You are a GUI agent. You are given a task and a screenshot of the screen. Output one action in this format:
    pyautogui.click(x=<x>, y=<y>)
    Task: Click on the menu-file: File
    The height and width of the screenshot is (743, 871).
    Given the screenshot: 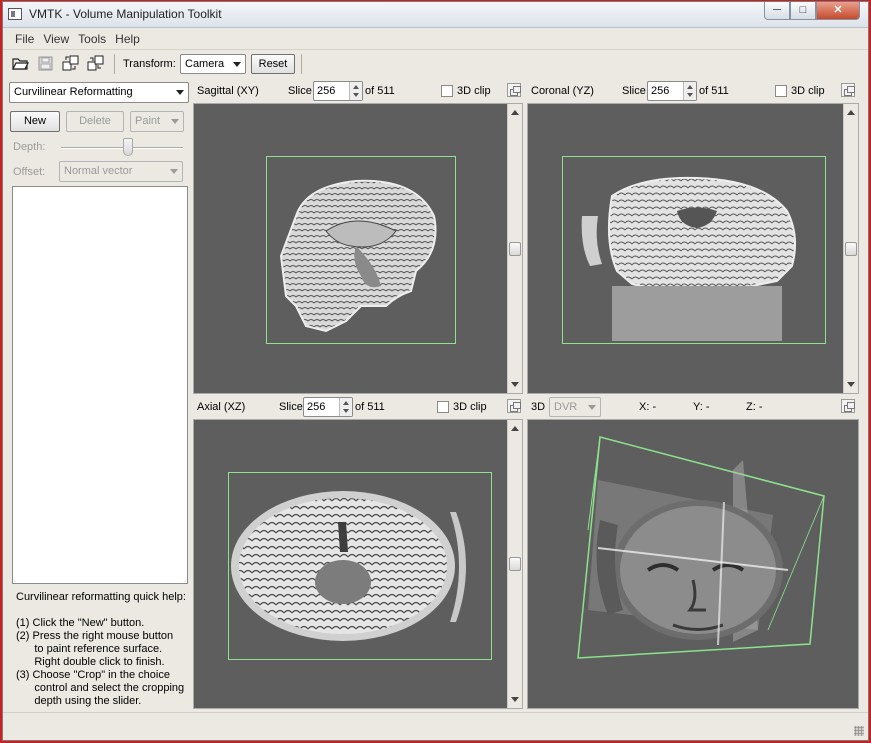 What is the action you would take?
    pyautogui.click(x=25, y=38)
    